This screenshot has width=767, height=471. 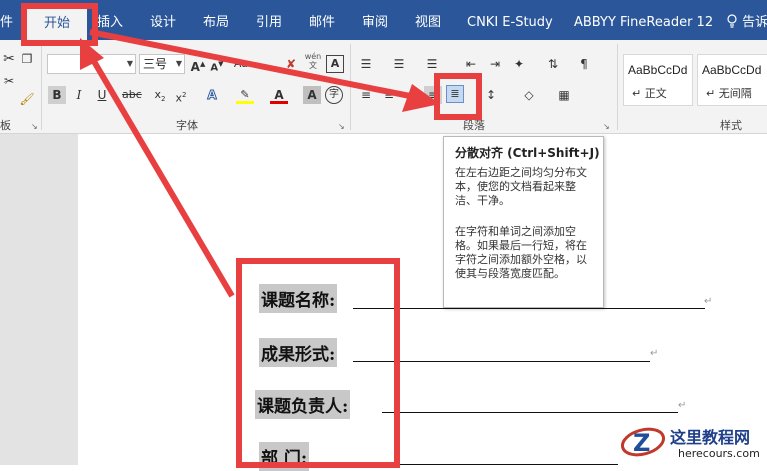 I want to click on z-logo-icon: Z, so click(x=643, y=442).